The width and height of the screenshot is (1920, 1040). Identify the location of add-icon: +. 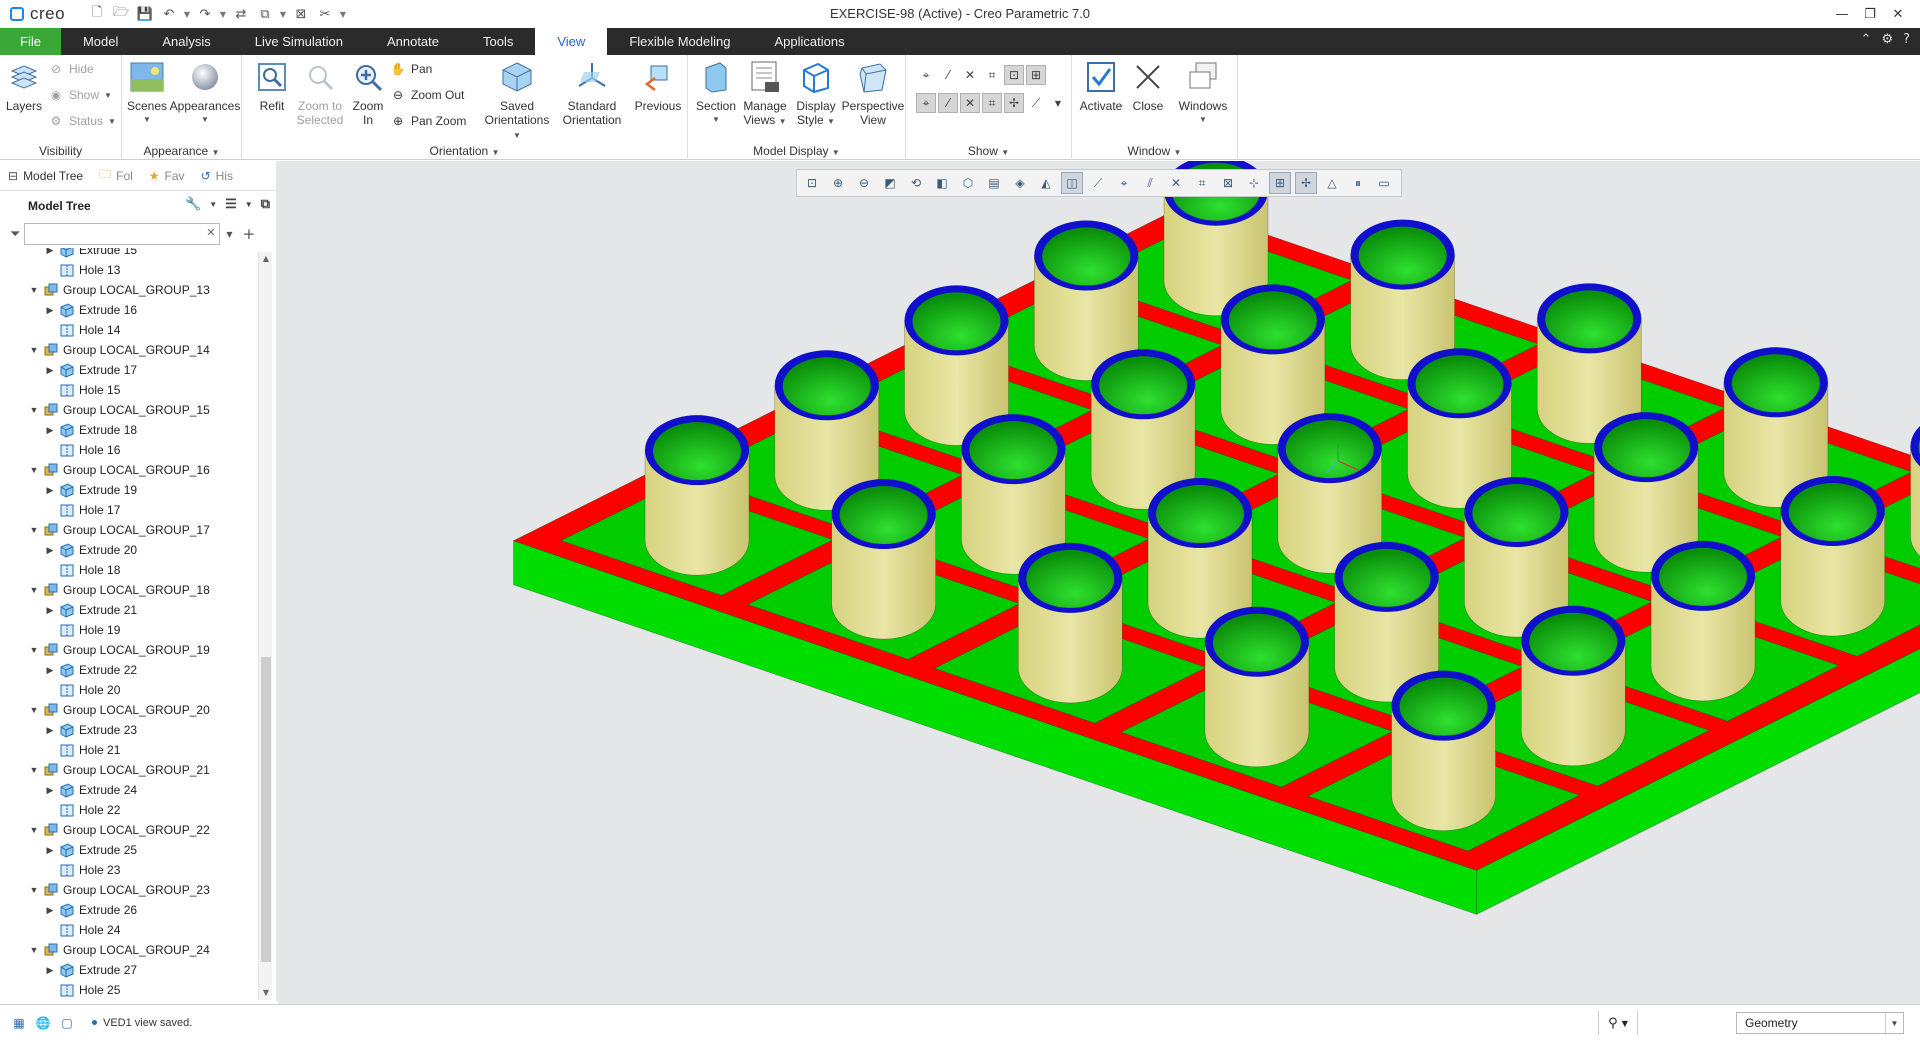
(249, 234).